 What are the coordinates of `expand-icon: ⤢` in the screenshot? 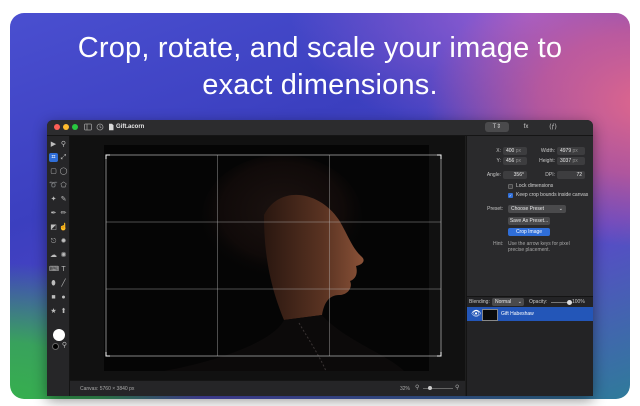 It's located at (63, 157).